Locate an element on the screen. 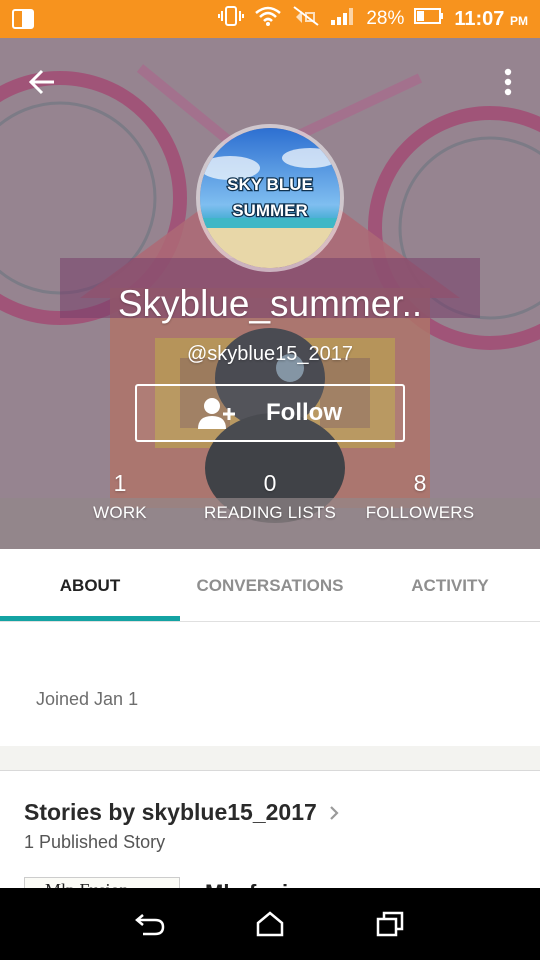 This screenshot has width=540, height=960. back-button is located at coordinates (42, 82).